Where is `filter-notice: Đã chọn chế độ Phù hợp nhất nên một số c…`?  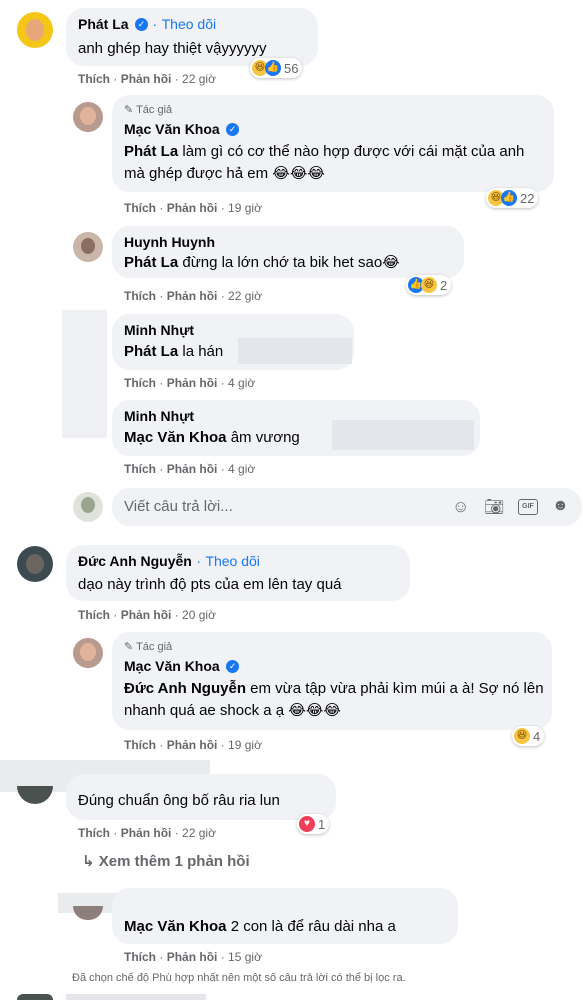 filter-notice: Đã chọn chế độ Phù hợp nhất nên một số c… is located at coordinates (239, 978).